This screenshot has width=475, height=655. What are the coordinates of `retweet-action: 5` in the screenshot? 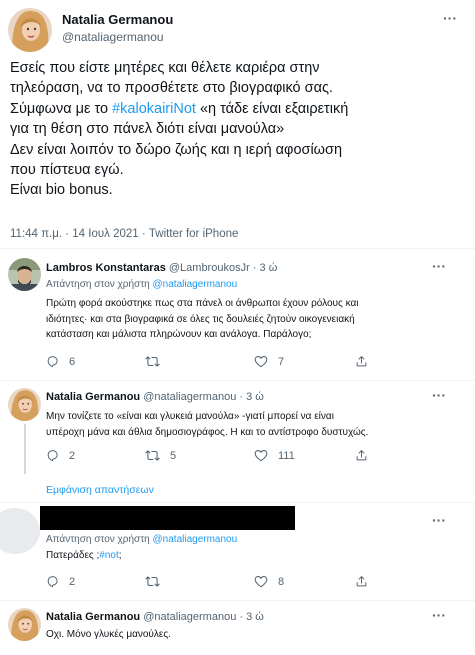 It's located at (160, 455).